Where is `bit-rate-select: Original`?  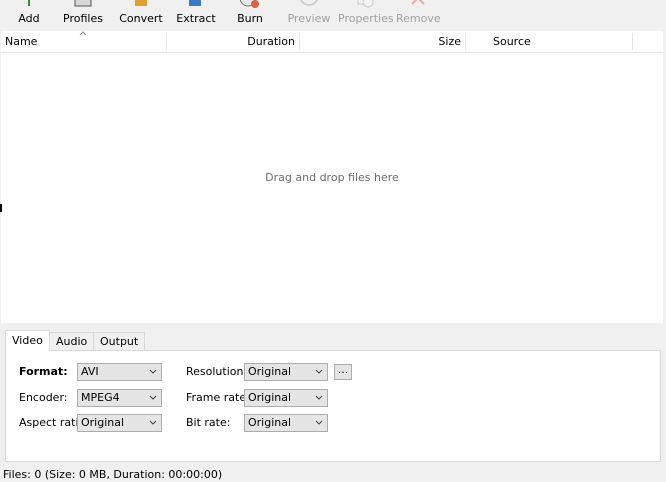
bit-rate-select: Original is located at coordinates (286, 423).